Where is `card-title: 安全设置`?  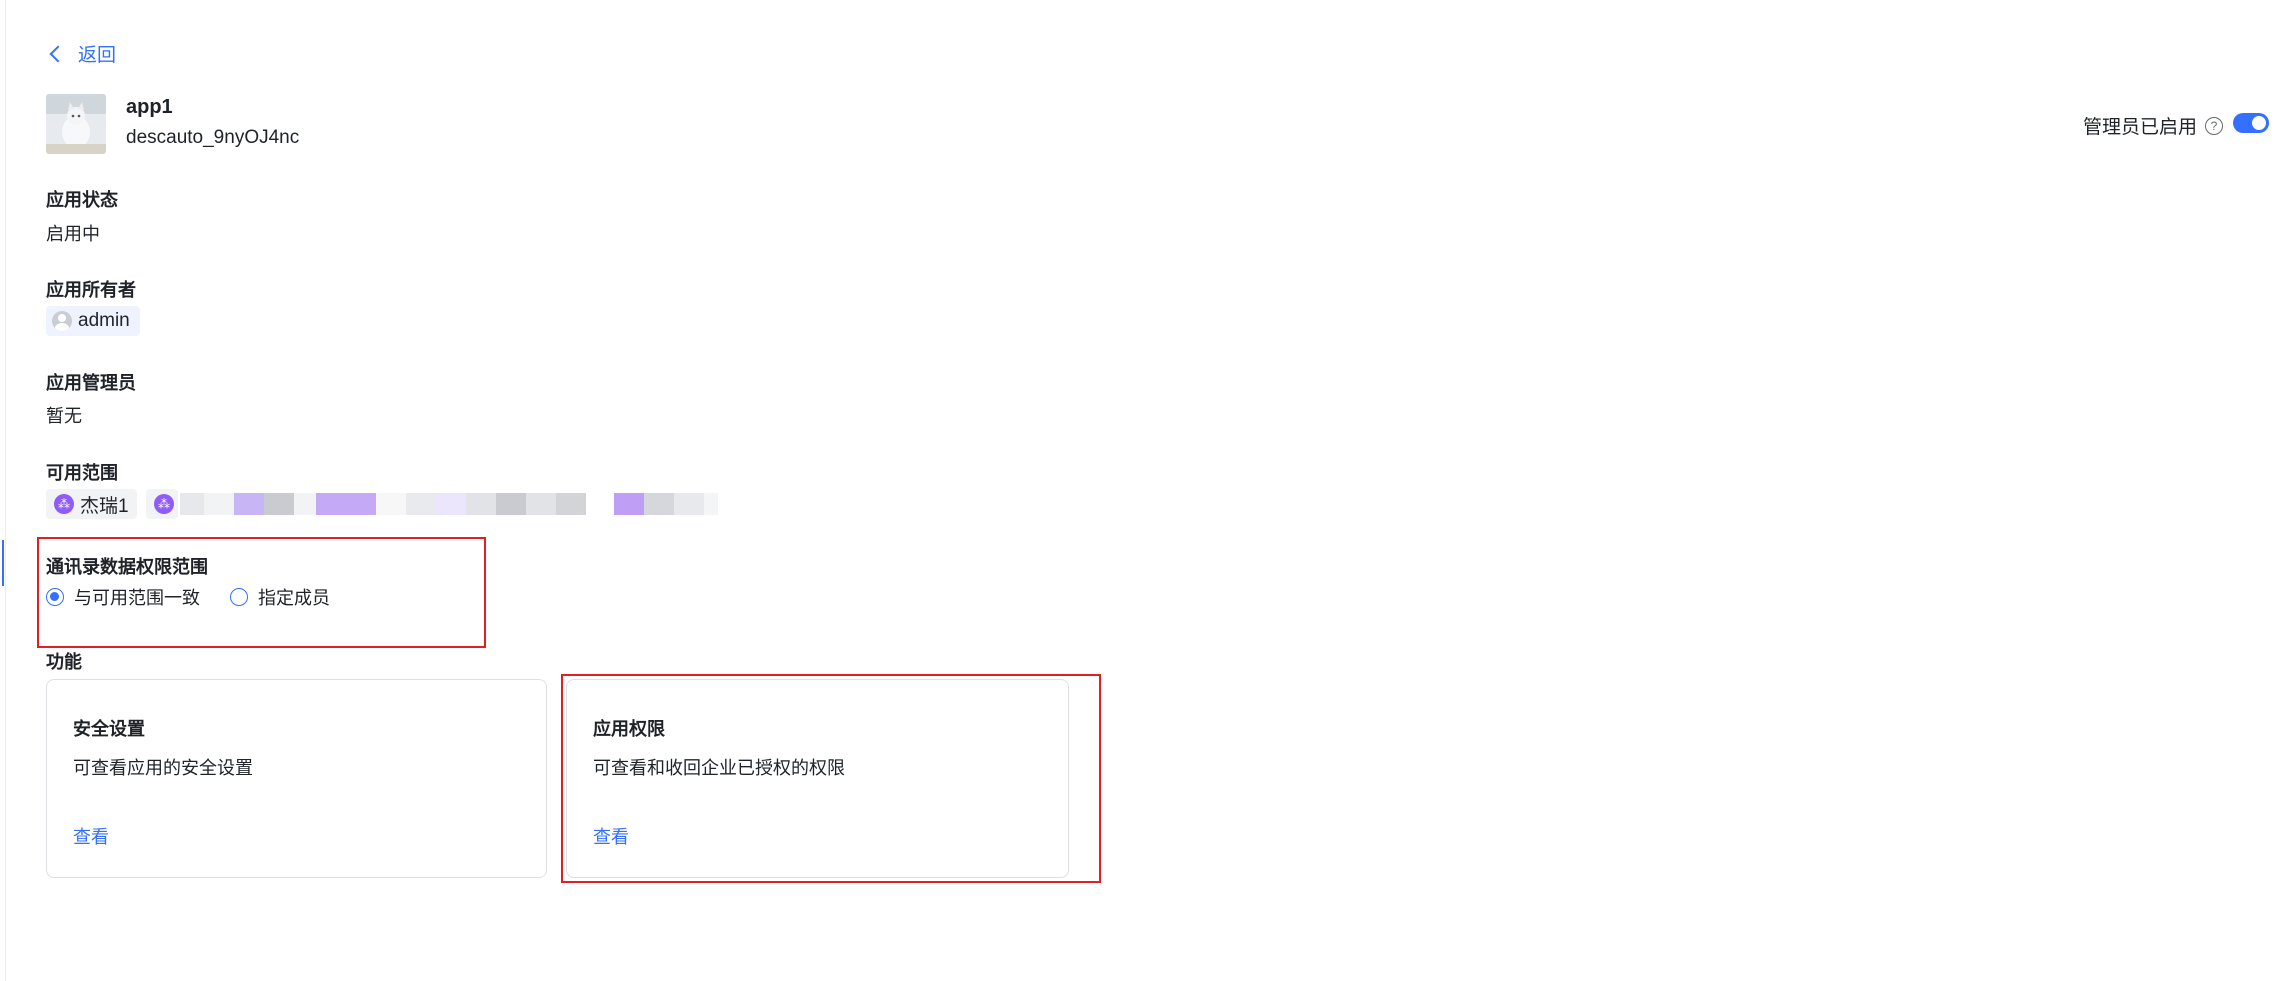 card-title: 安全设置 is located at coordinates (109, 729).